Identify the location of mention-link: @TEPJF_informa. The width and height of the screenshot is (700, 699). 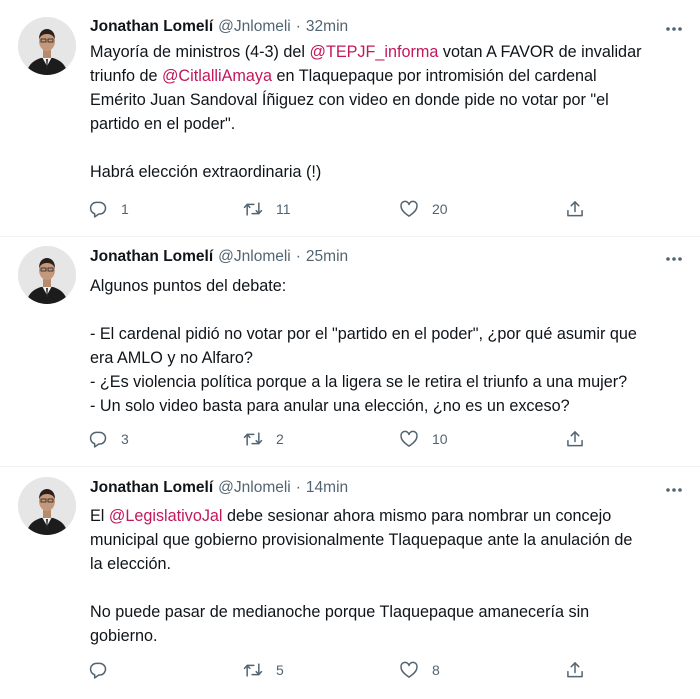
(374, 52).